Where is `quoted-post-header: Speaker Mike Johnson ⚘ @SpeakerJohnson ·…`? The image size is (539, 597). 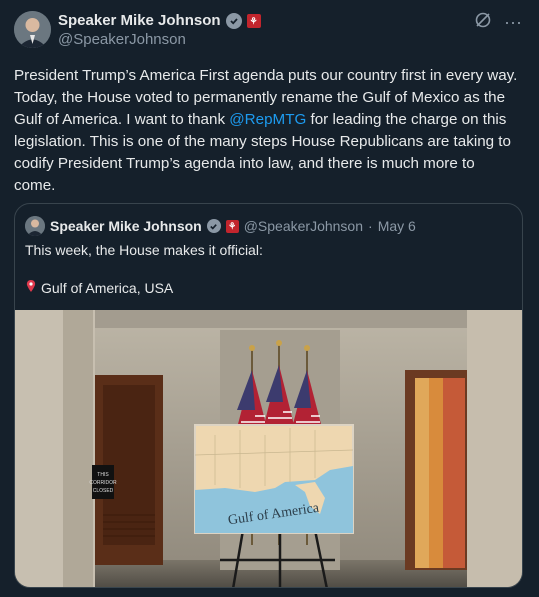 quoted-post-header: Speaker Mike Johnson ⚘ @SpeakerJohnson ·… is located at coordinates (220, 226).